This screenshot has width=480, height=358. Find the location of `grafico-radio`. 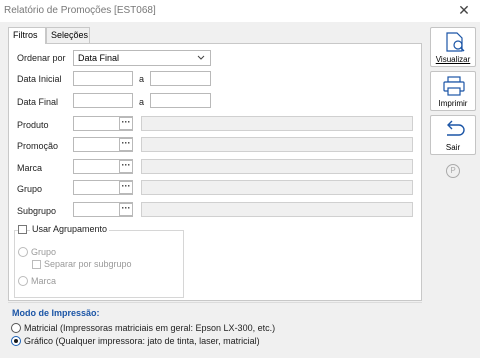

grafico-radio is located at coordinates (16, 341).